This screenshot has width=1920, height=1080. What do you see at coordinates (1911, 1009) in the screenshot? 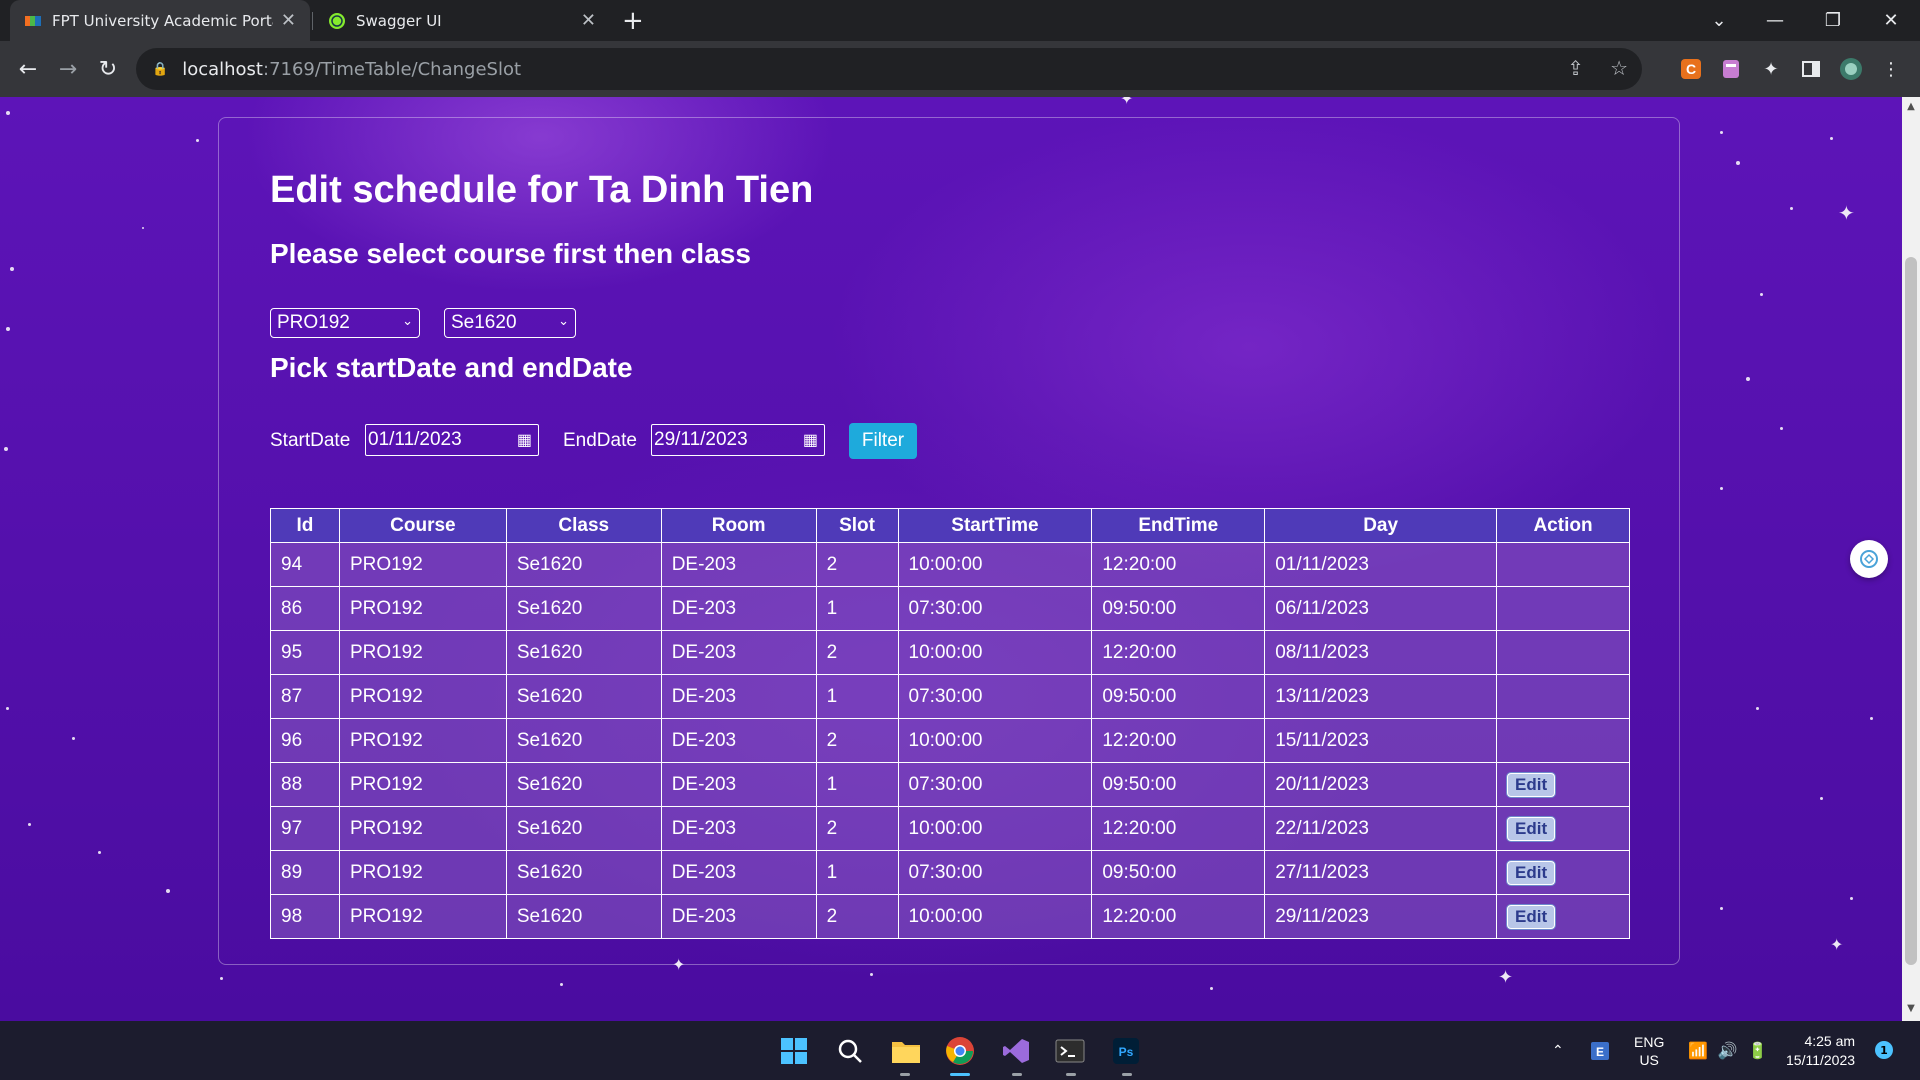
I see `scroll-down-icon: ▼` at bounding box center [1911, 1009].